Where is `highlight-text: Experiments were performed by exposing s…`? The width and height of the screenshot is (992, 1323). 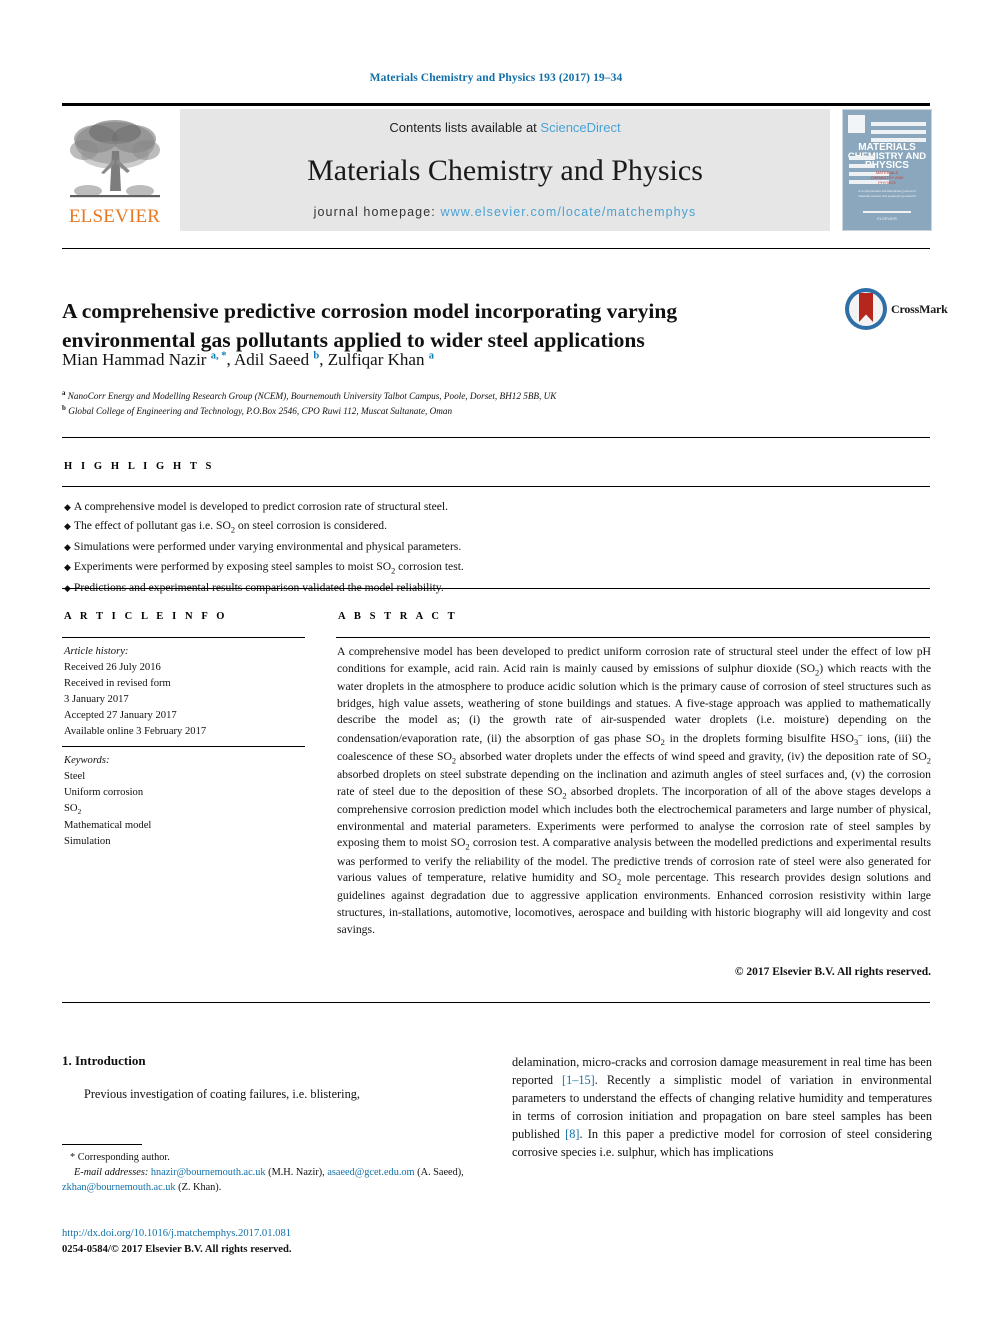 highlight-text: Experiments were performed by exposing s… is located at coordinates (268, 567).